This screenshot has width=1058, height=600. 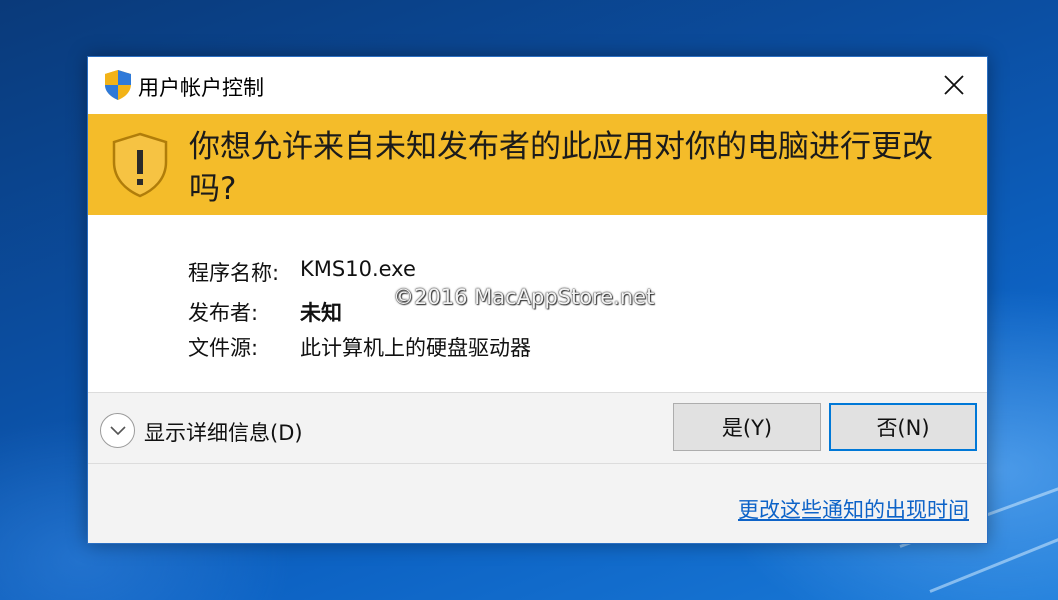 I want to click on yes-button: 是(Y), so click(x=747, y=427).